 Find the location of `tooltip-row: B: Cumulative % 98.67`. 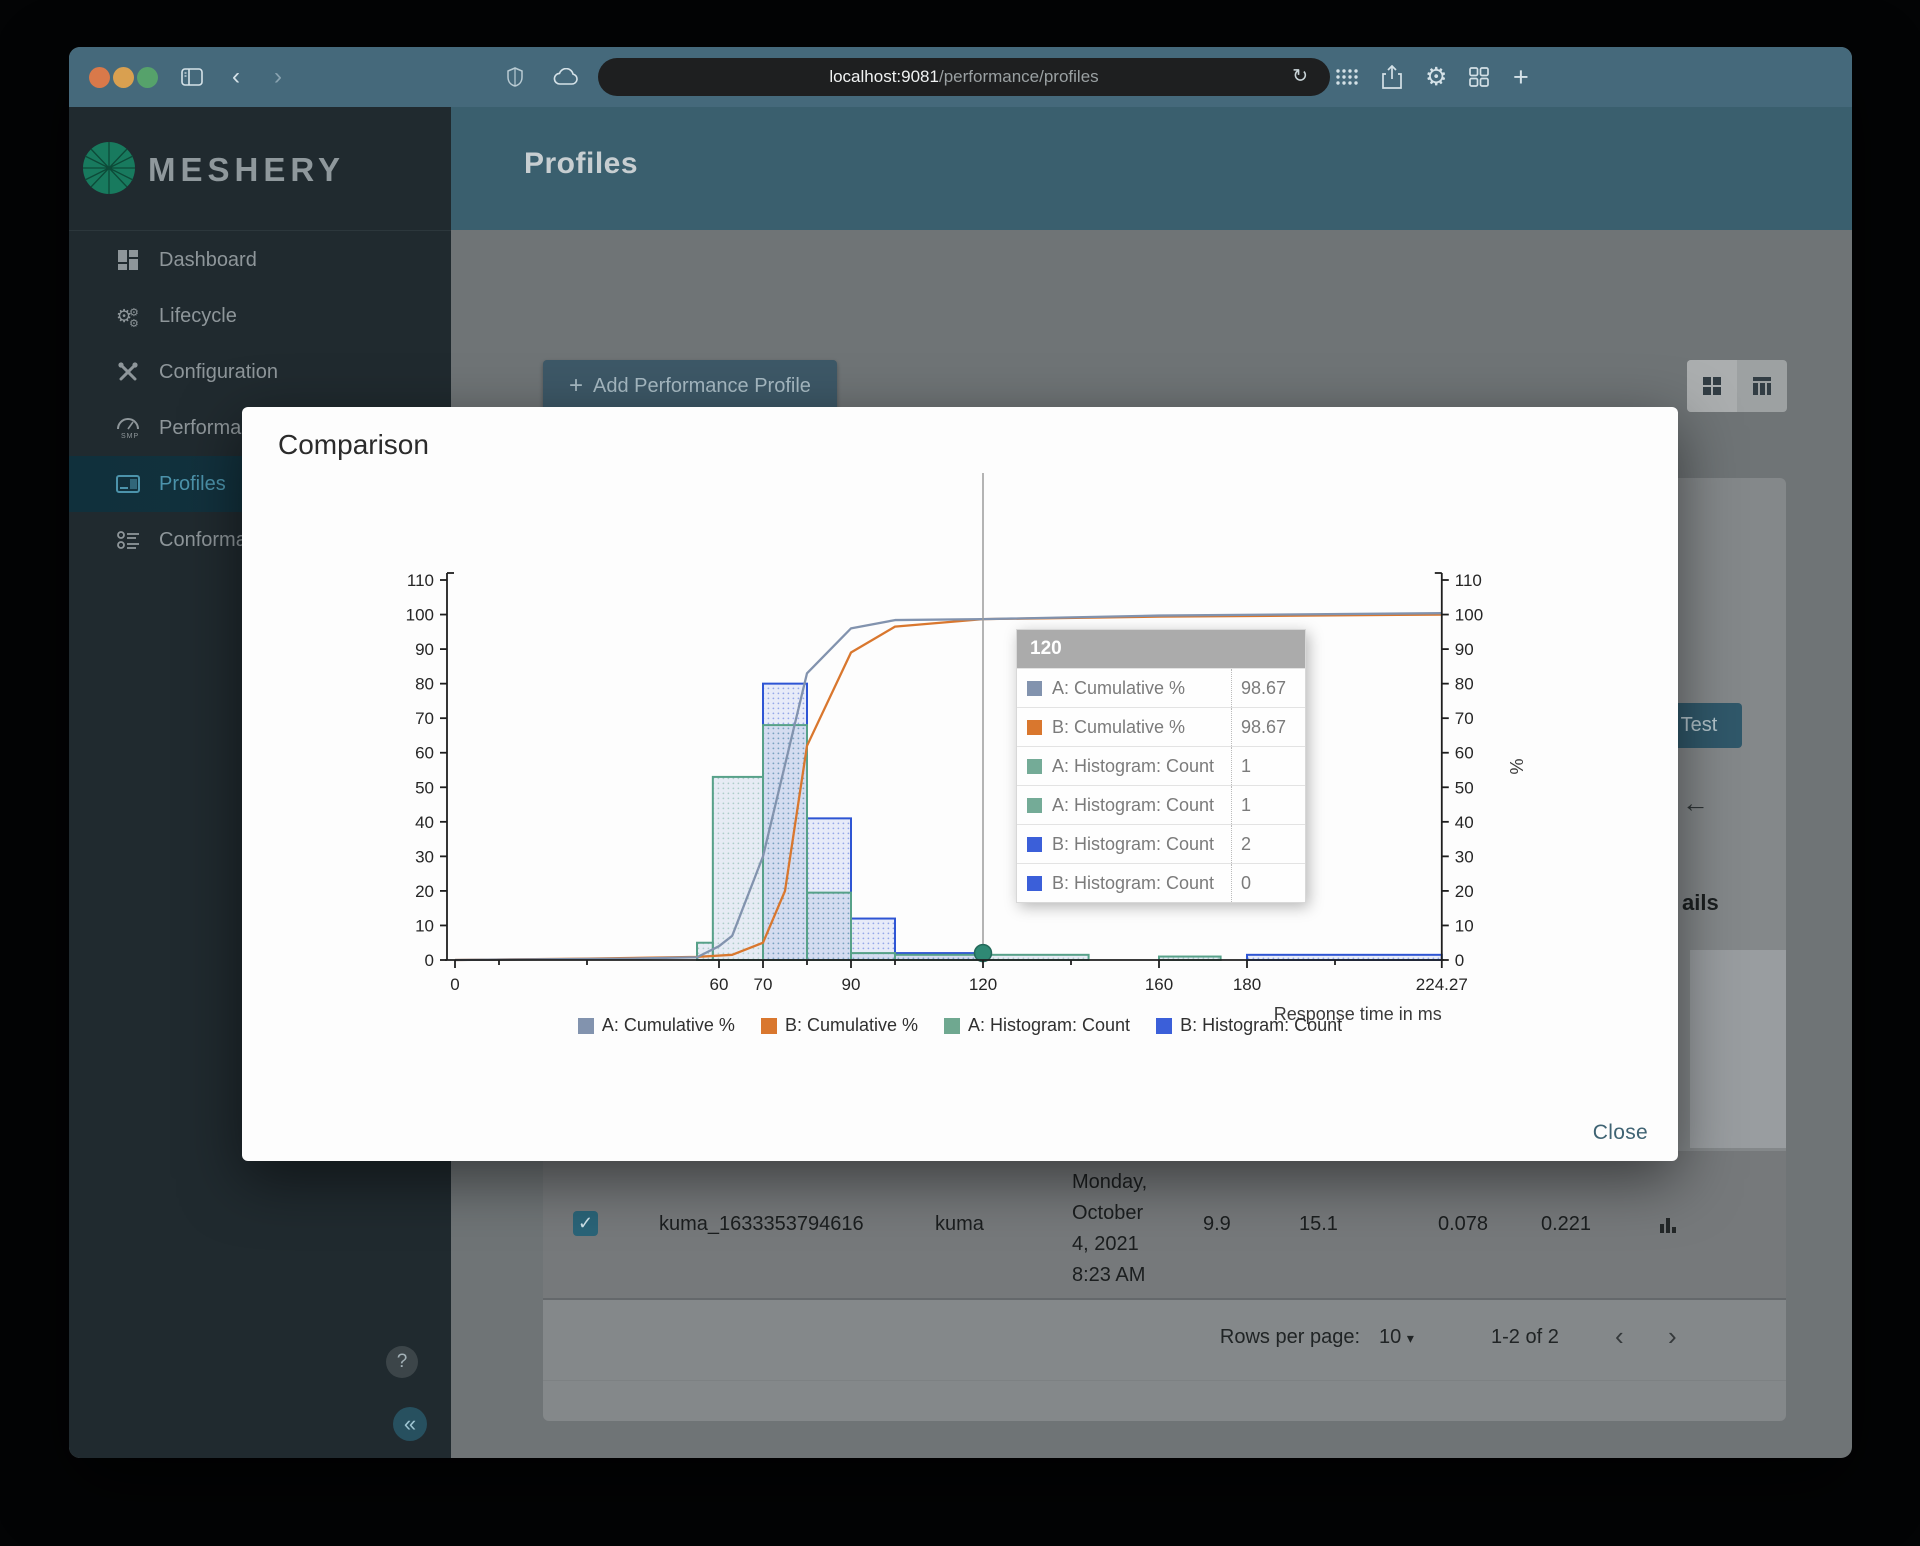

tooltip-row: B: Cumulative % 98.67 is located at coordinates (1161, 726).